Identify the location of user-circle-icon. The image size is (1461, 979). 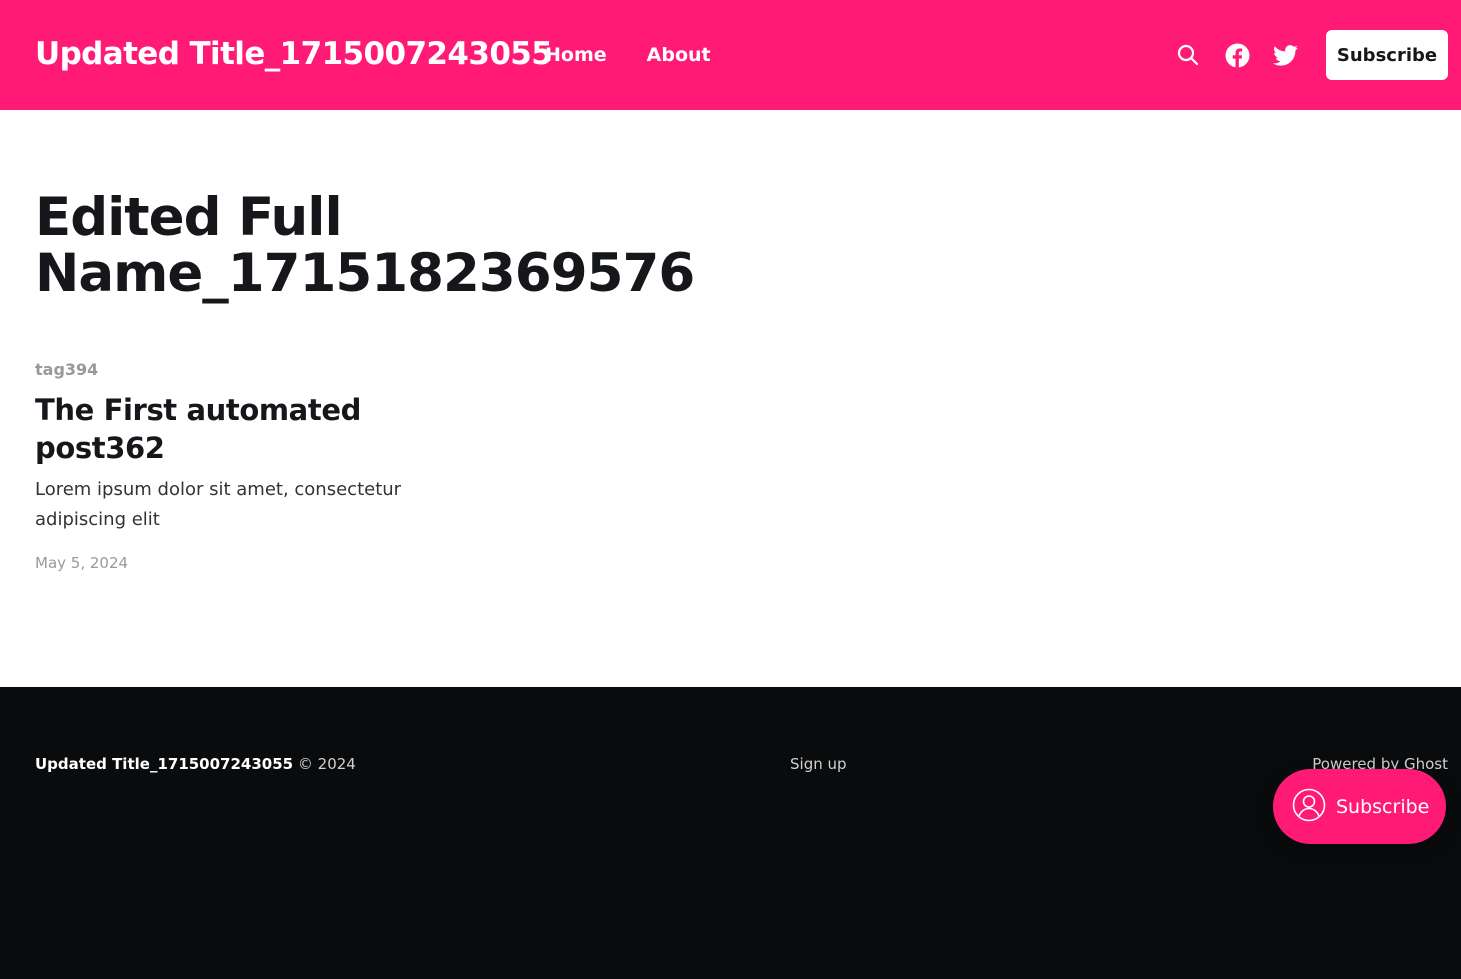
(1309, 807).